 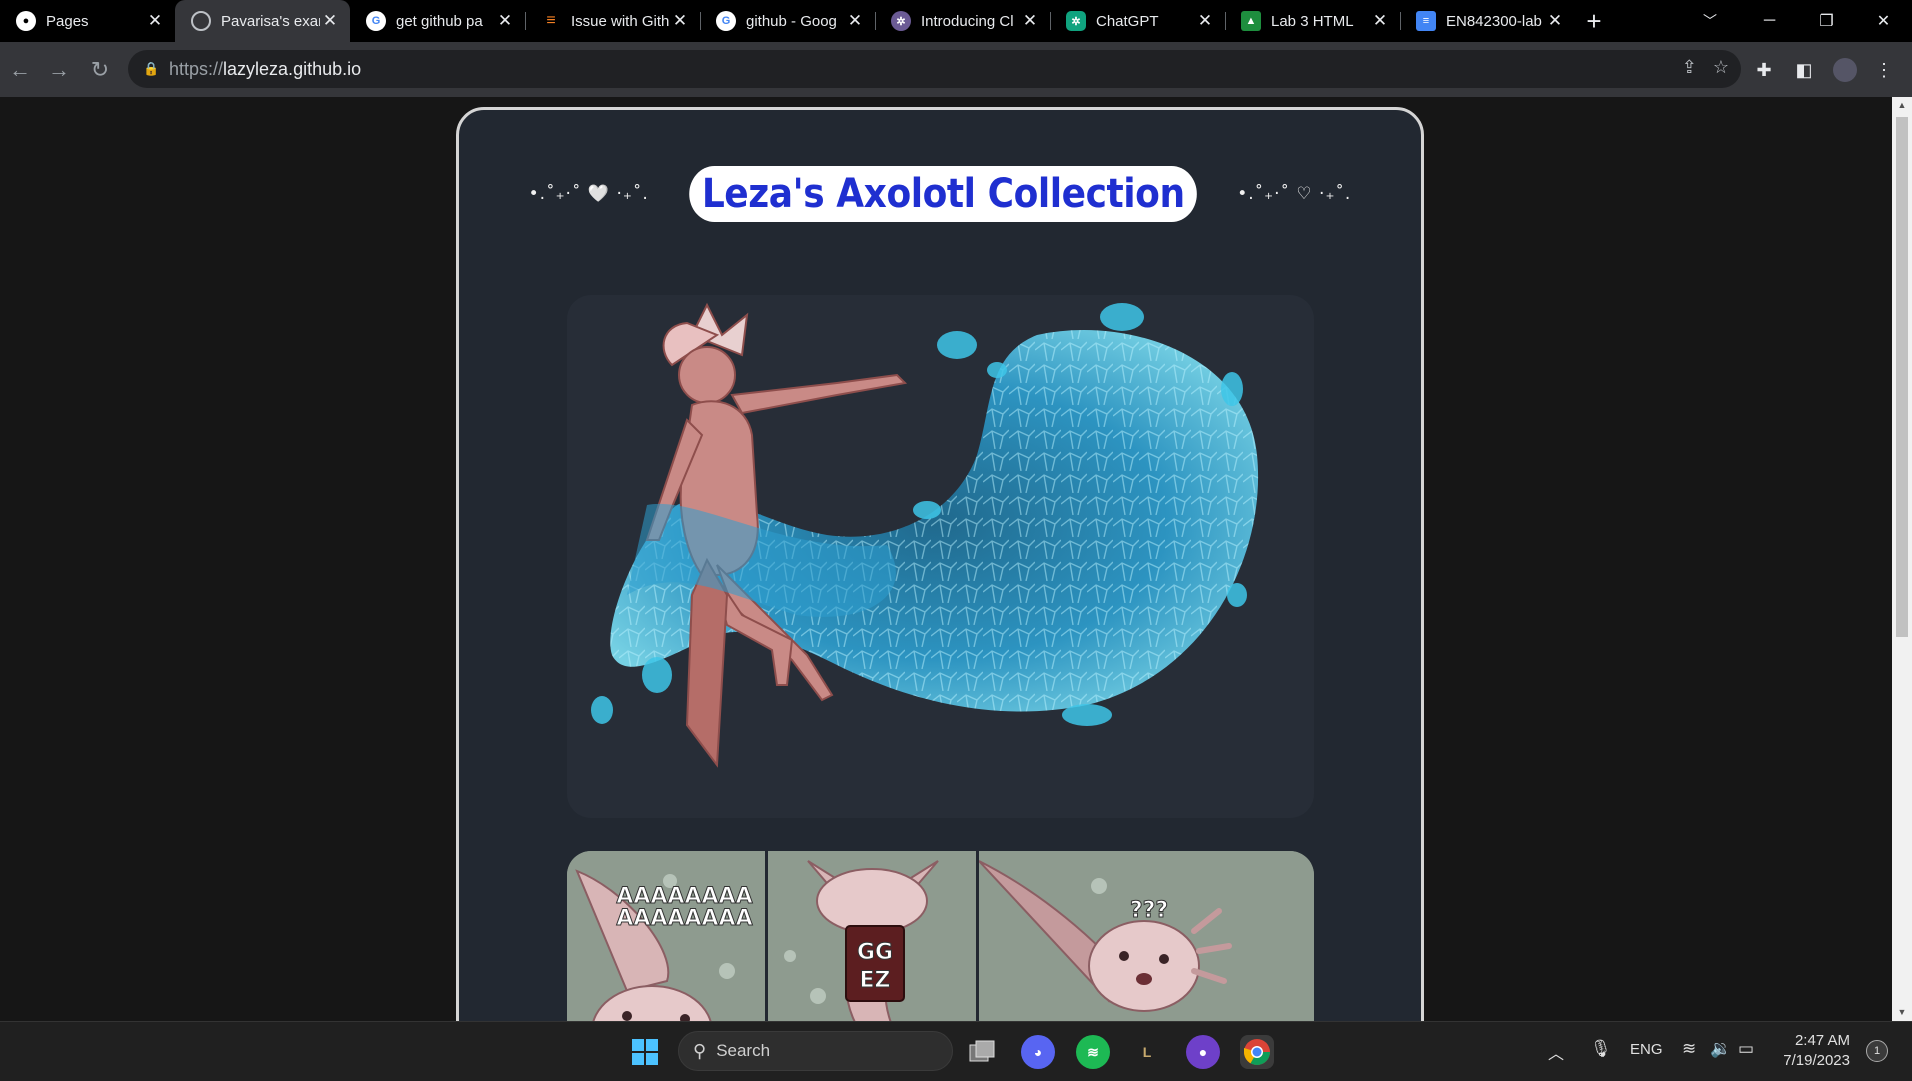 I want to click on gallery-caption: GG EZ, so click(x=875, y=967).